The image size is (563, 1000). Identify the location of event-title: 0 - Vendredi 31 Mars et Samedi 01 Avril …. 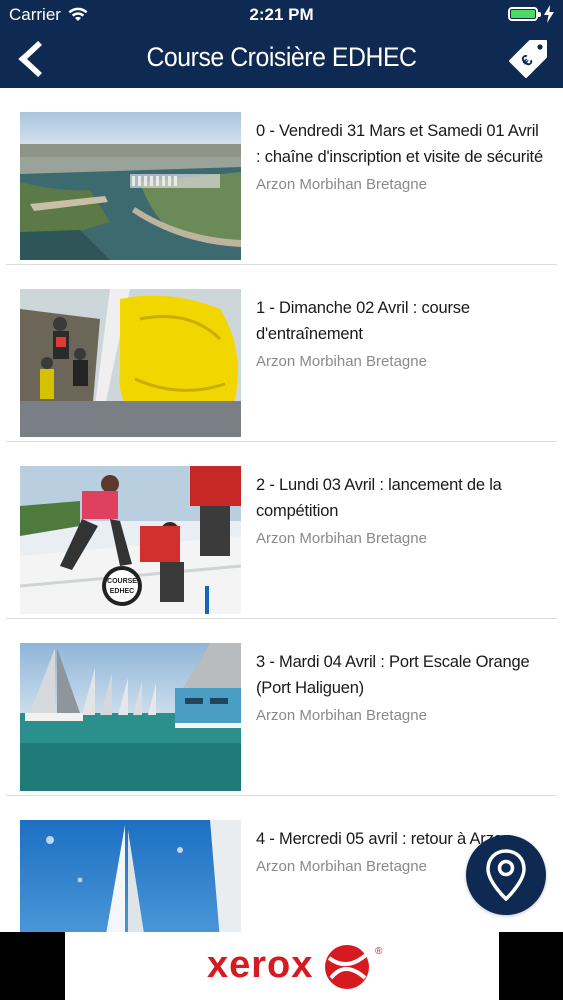
(399, 144).